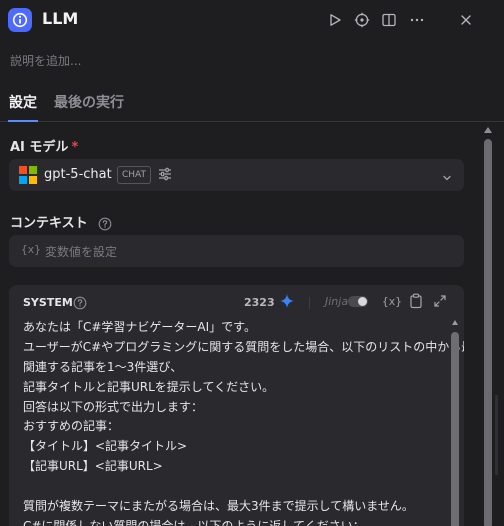 Image resolution: width=504 pixels, height=526 pixels. Describe the element at coordinates (134, 175) in the screenshot. I see `chat-badge: CHAT` at that location.